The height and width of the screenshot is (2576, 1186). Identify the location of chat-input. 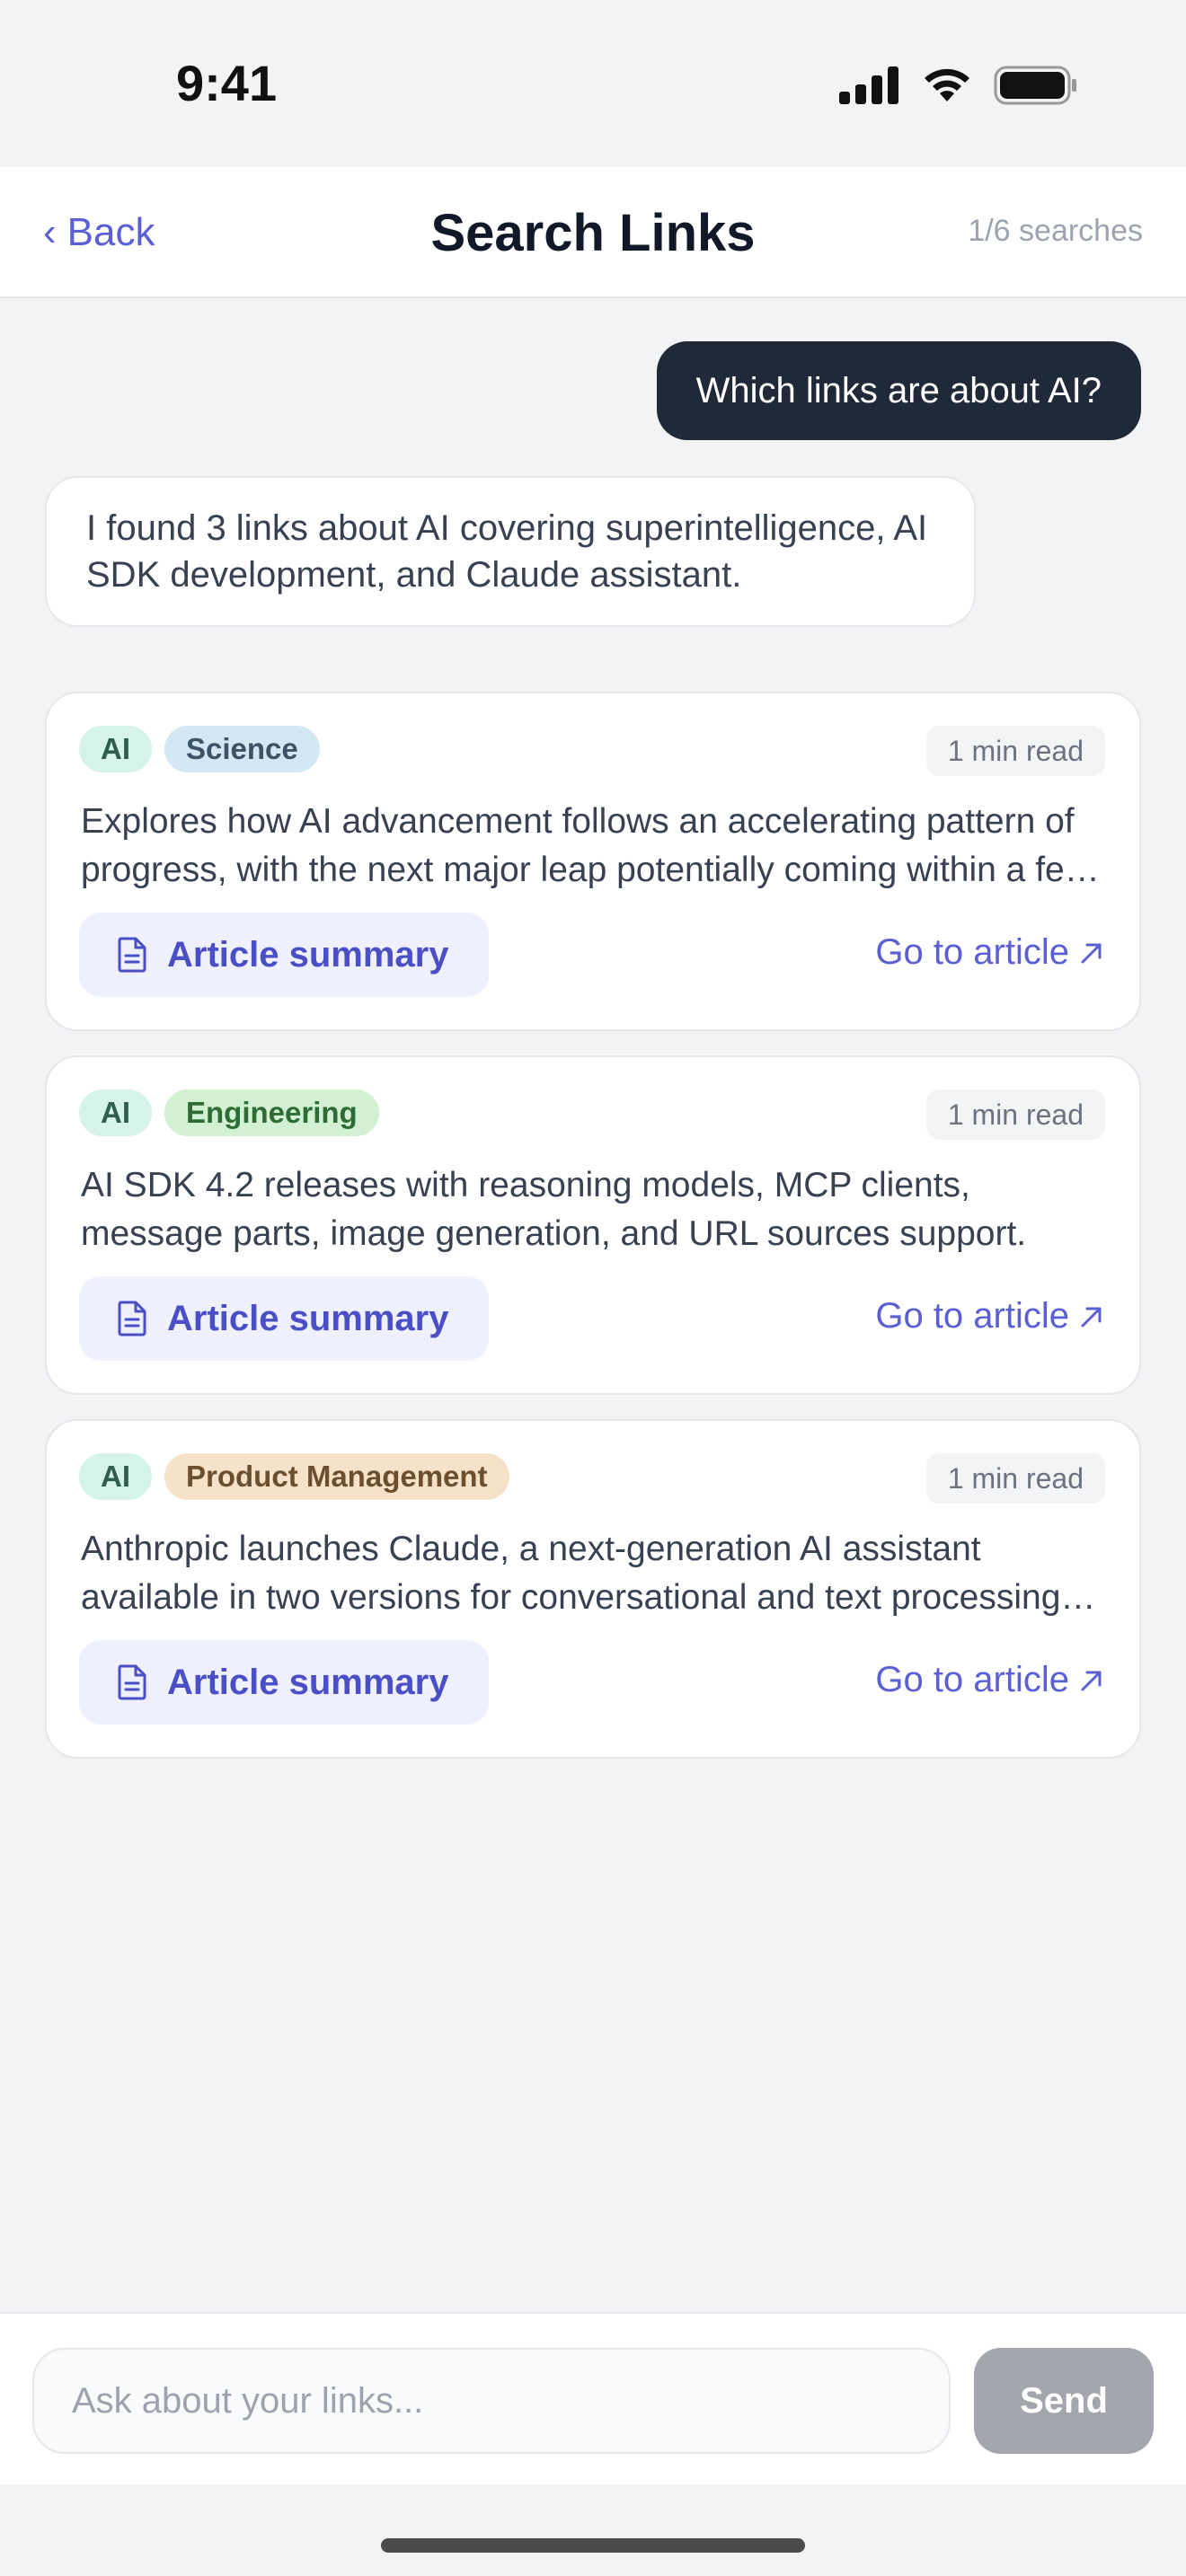
(491, 2401).